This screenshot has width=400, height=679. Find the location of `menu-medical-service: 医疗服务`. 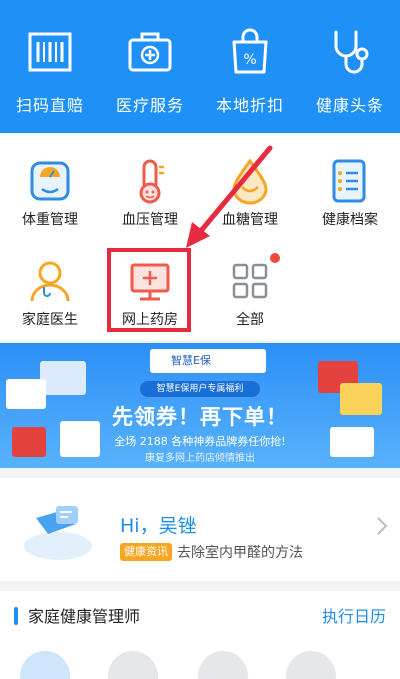

menu-medical-service: 医疗服务 is located at coordinates (150, 66).